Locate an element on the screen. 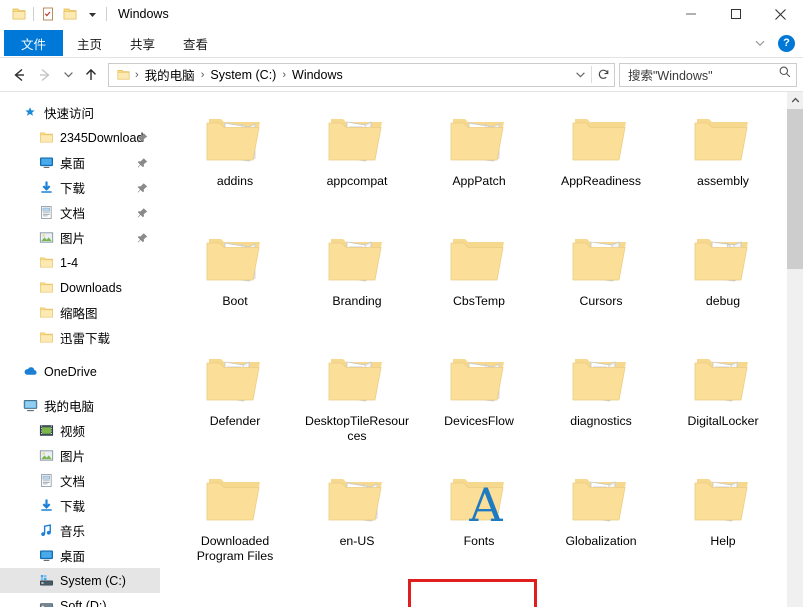  recent-locations-button is located at coordinates (68, 75).